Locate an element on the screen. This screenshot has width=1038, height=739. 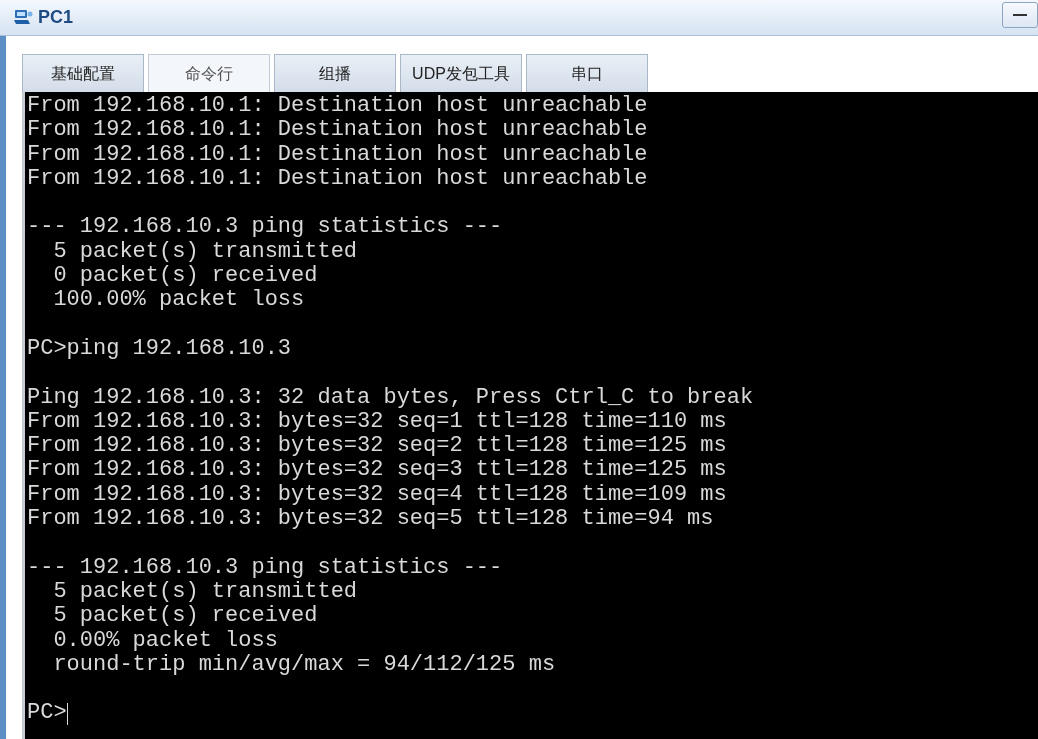
tab: 组播 is located at coordinates (335, 73).